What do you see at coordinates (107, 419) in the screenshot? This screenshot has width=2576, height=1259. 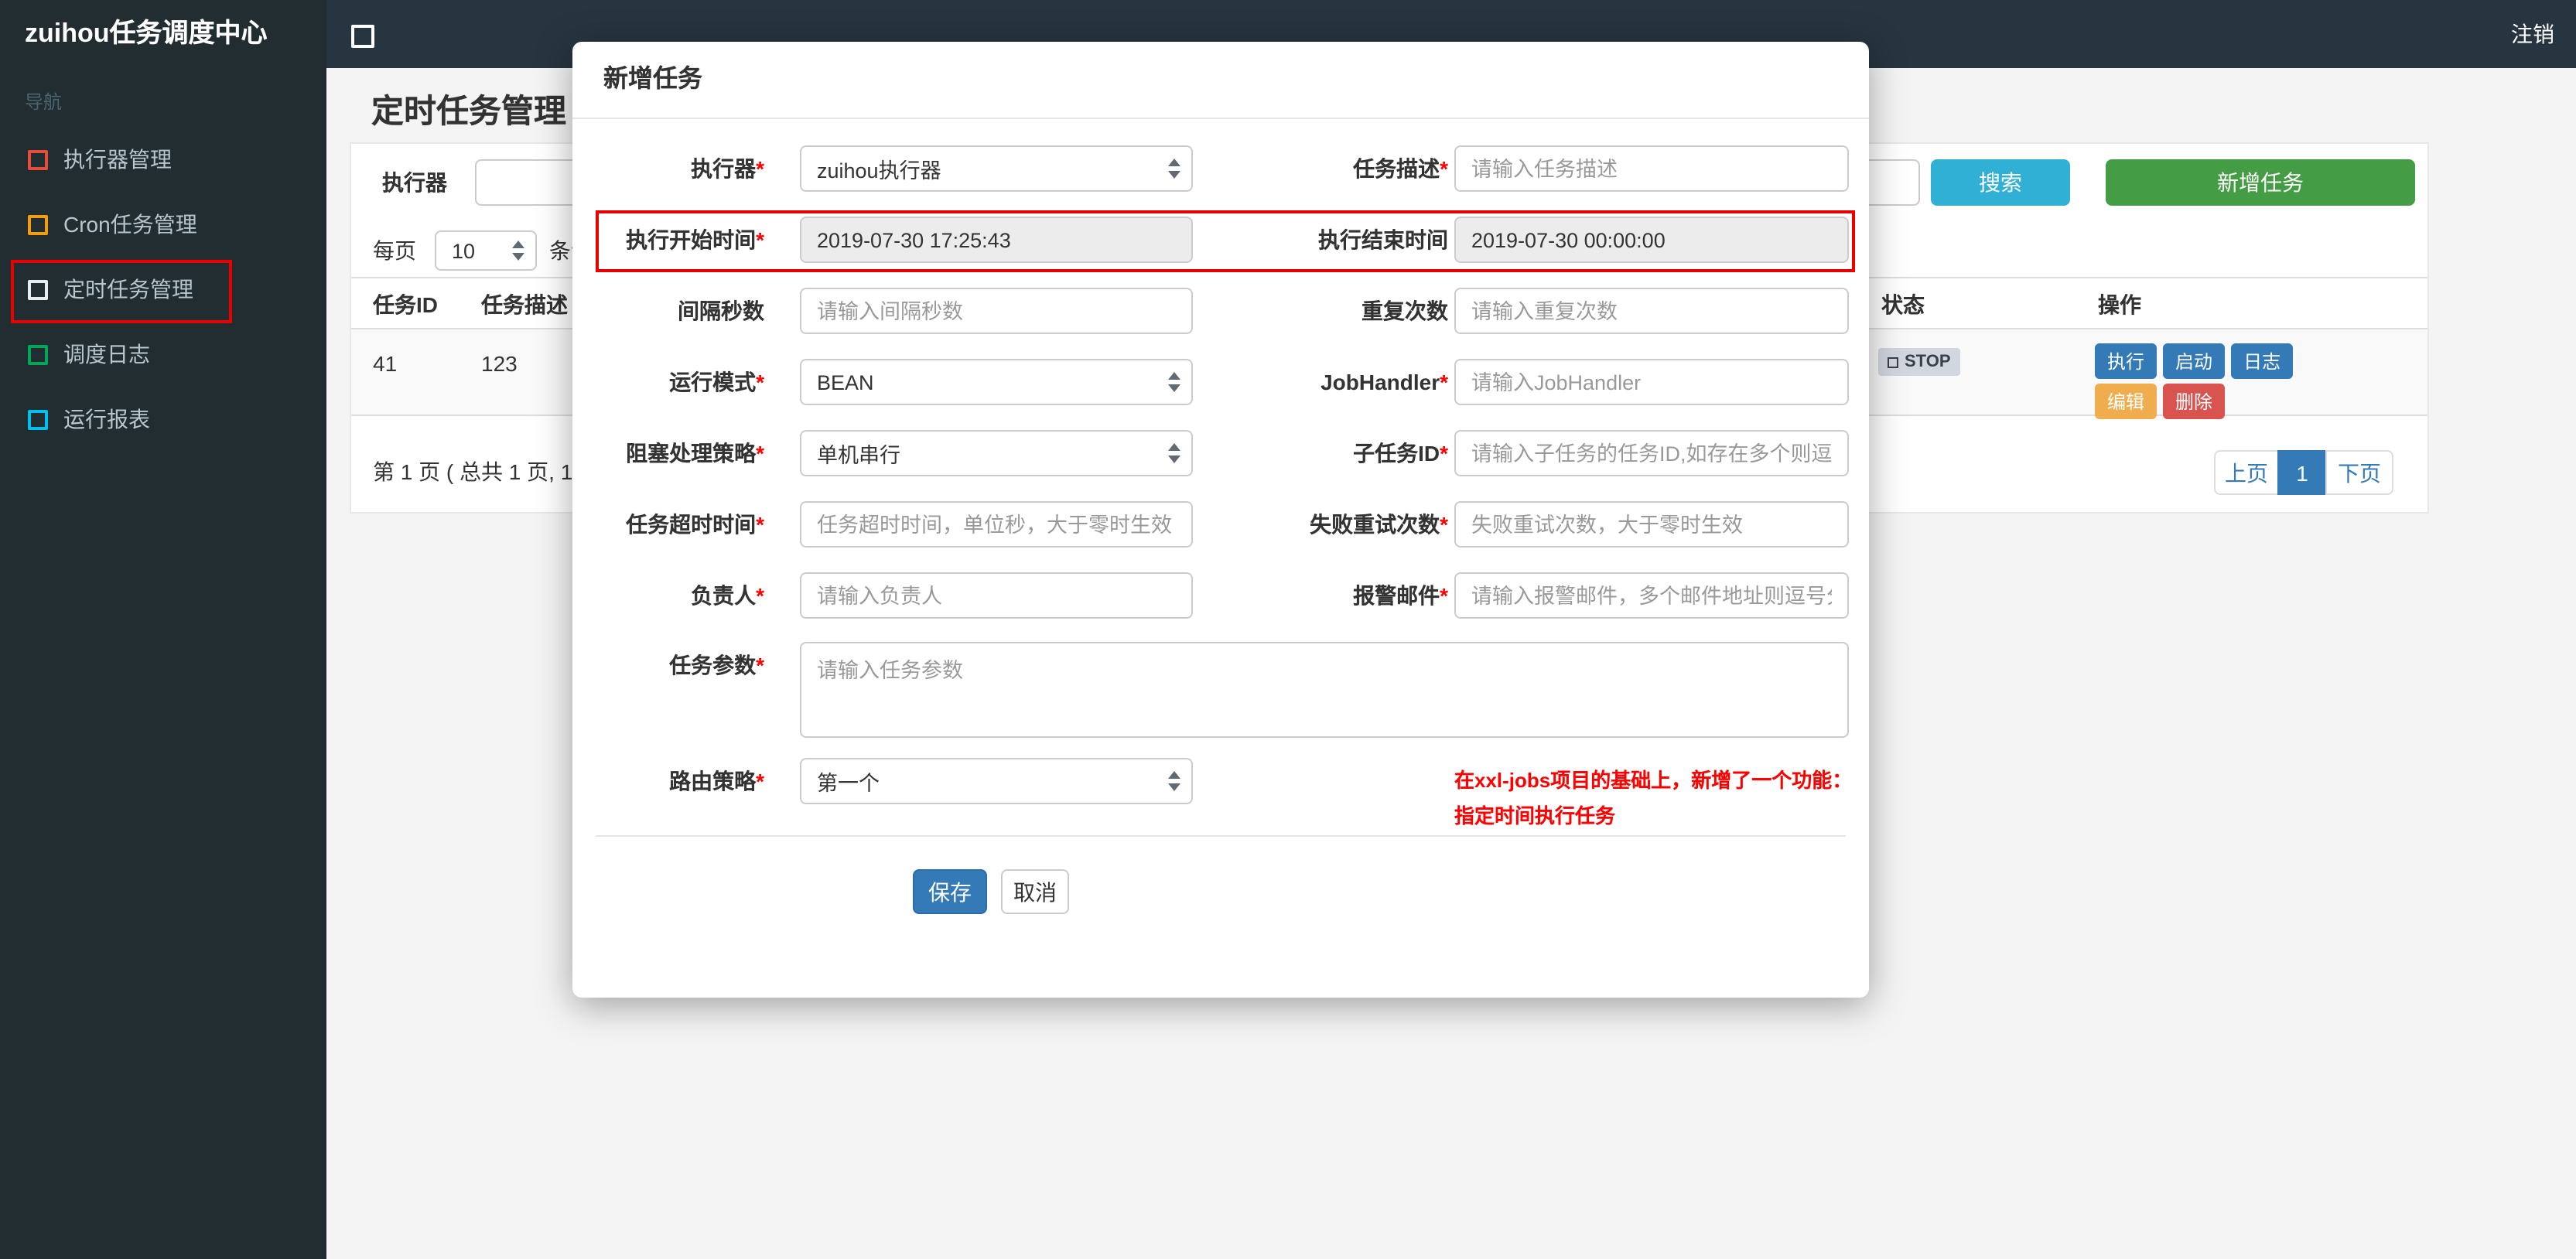 I see `sidebar-item-label: 运行报表` at bounding box center [107, 419].